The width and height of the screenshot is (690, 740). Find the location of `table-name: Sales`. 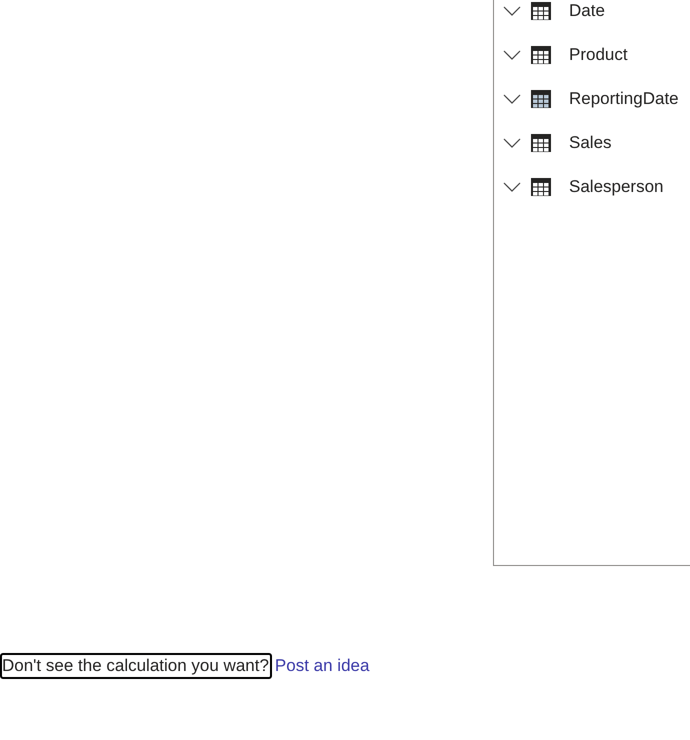

table-name: Sales is located at coordinates (590, 143).